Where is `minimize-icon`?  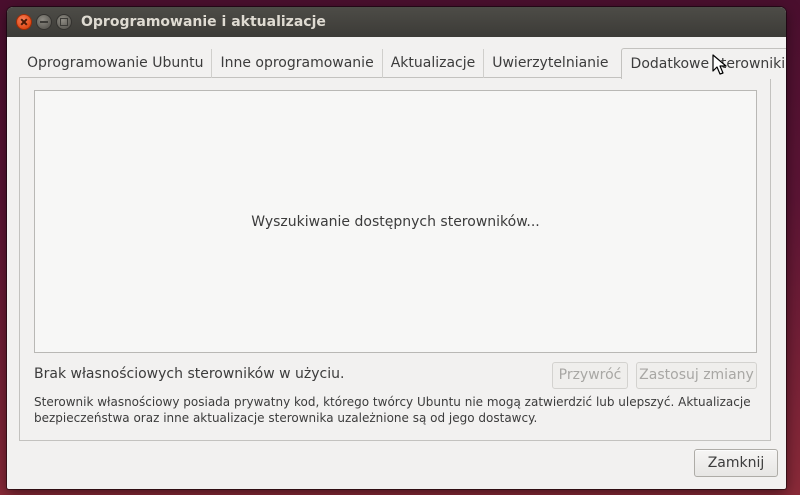 minimize-icon is located at coordinates (44, 22).